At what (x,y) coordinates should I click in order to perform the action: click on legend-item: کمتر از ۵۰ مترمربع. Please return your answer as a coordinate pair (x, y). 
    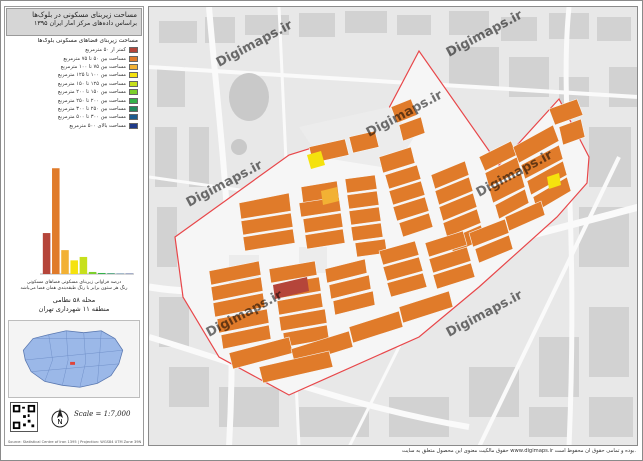
    Looking at the image, I should click on (74, 50).